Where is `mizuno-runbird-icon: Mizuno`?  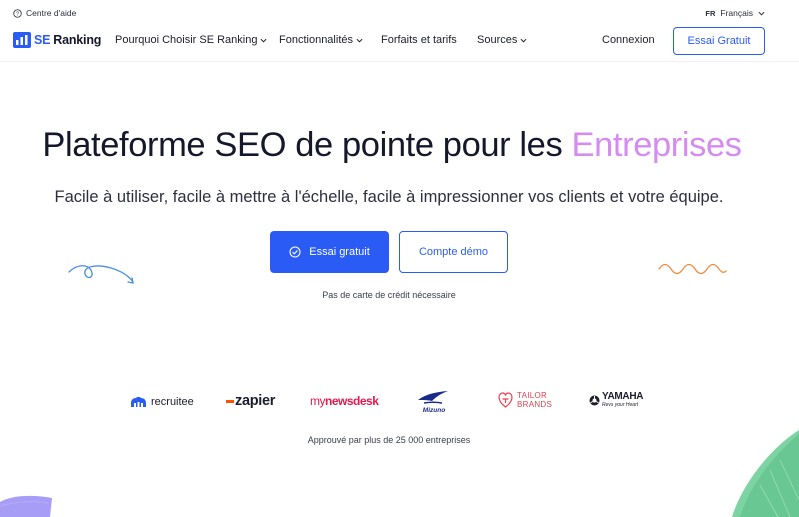 mizuno-runbird-icon: Mizuno is located at coordinates (433, 402).